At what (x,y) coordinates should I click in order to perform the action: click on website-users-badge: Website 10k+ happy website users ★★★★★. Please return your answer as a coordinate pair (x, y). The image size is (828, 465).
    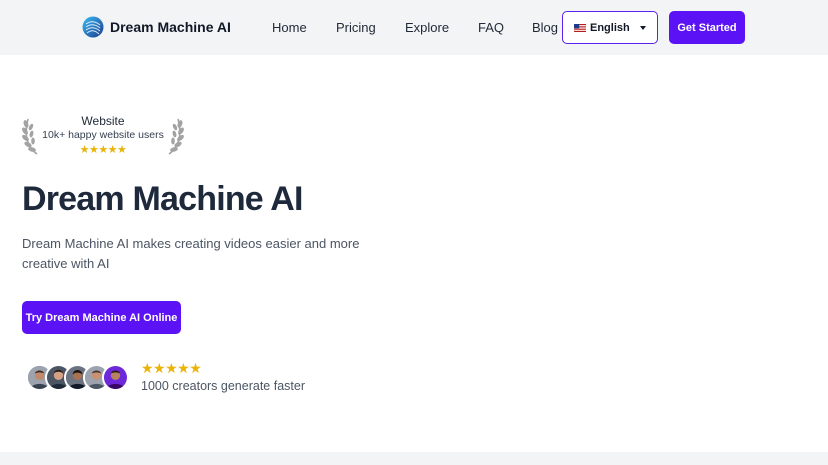
    Looking at the image, I should click on (103, 136).